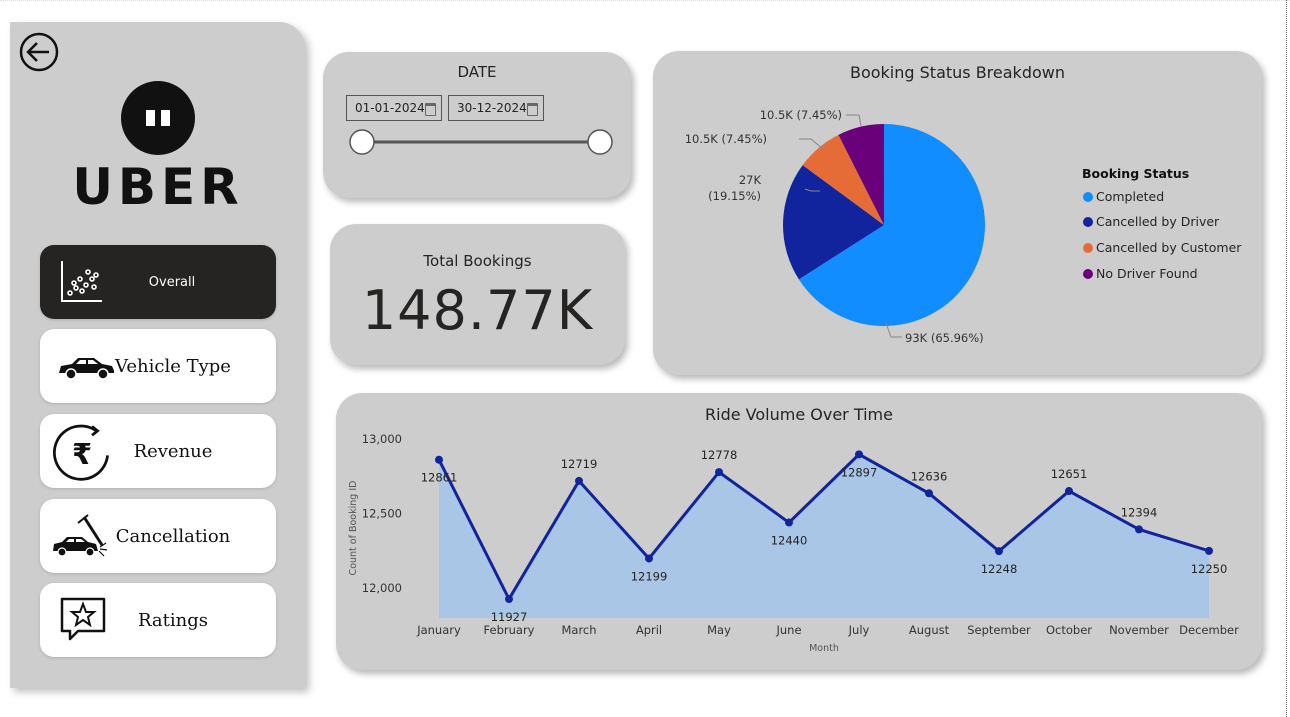 This screenshot has width=1290, height=717. Describe the element at coordinates (1209, 630) in the screenshot. I see `x-tick-label: December` at that location.